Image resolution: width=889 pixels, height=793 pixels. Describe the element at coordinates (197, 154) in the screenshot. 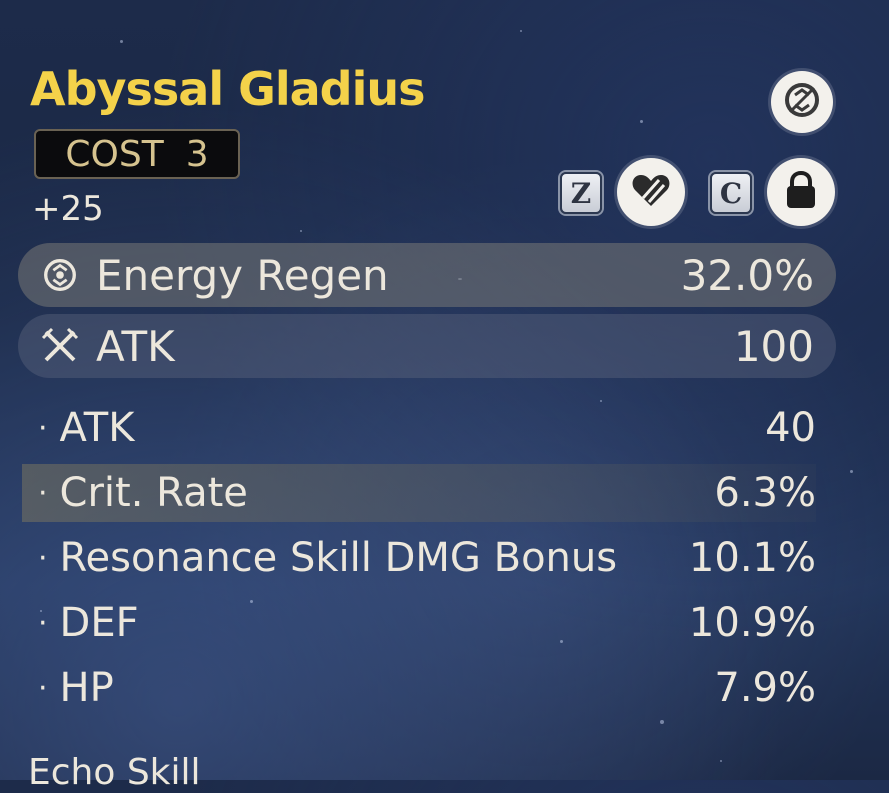

I see `cost-value: 3` at that location.